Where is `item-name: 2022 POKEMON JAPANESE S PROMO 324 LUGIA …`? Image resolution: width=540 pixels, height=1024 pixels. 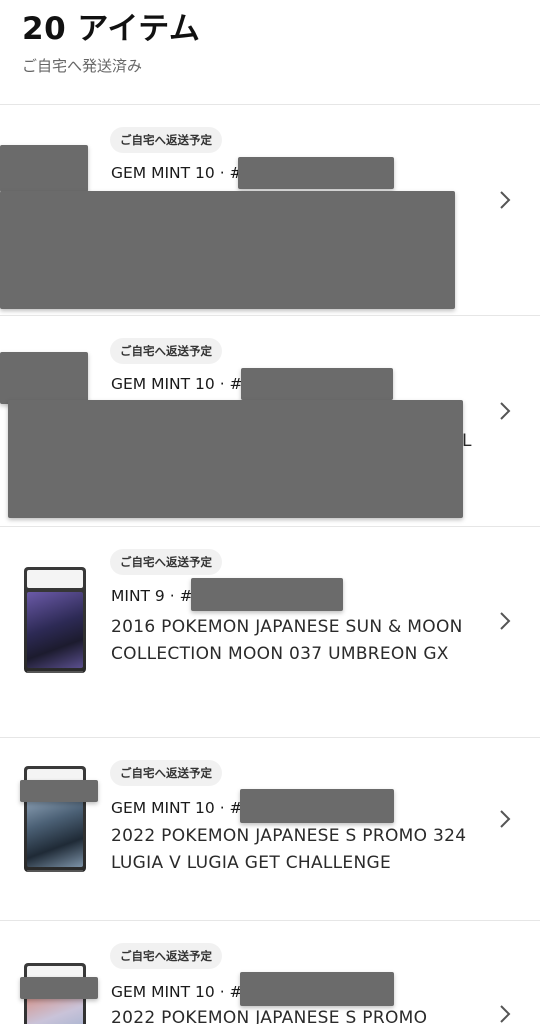 item-name: 2022 POKEMON JAPANESE S PROMO 324 LUGIA … is located at coordinates (289, 849).